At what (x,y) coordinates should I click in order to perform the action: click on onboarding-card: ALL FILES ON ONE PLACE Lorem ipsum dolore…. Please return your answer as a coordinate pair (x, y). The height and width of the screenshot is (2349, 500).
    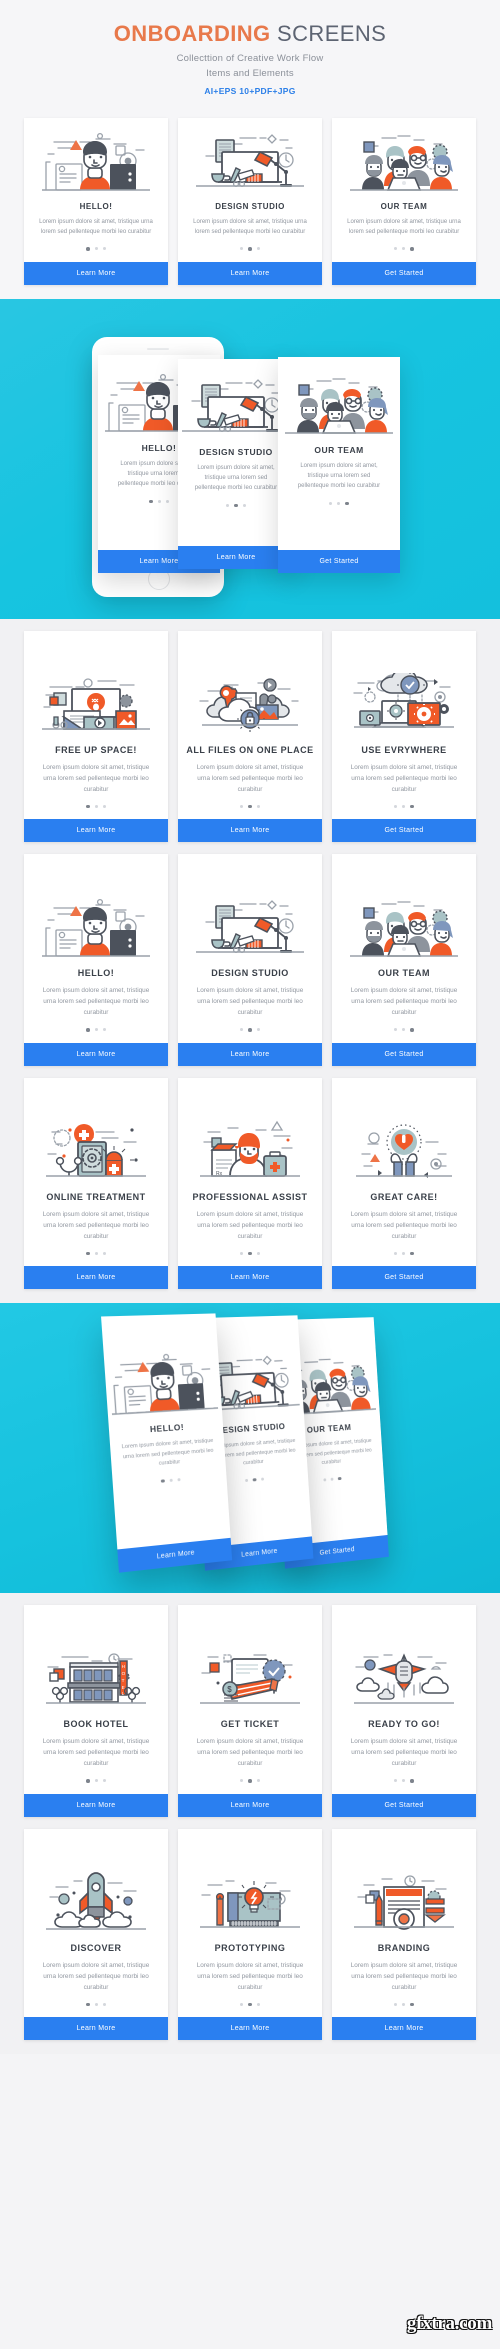
    Looking at the image, I should click on (250, 736).